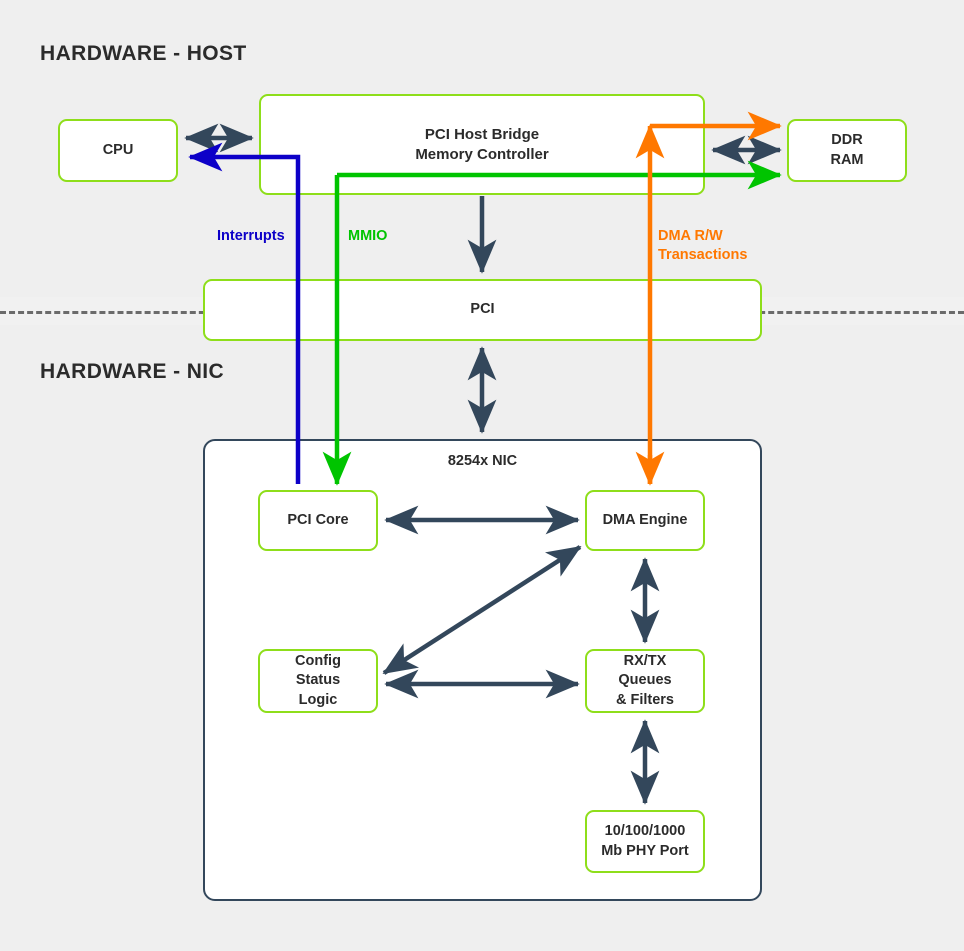  What do you see at coordinates (645, 831) in the screenshot?
I see `node-phy-line1: 10/100/1000` at bounding box center [645, 831].